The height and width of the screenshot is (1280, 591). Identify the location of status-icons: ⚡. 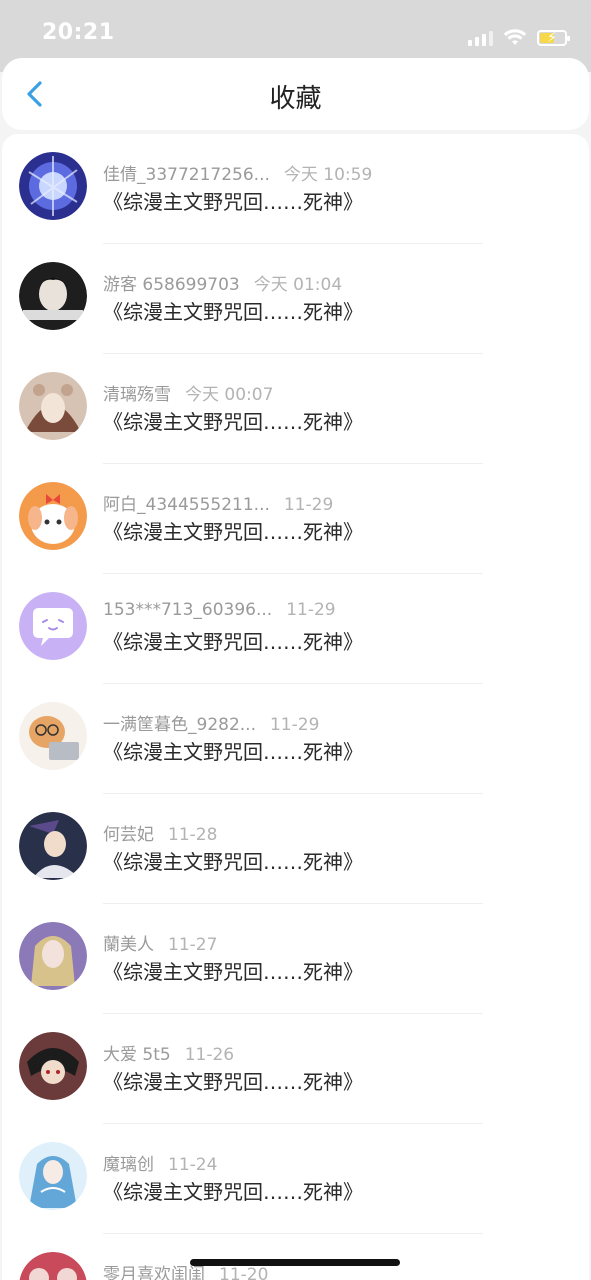
(519, 35).